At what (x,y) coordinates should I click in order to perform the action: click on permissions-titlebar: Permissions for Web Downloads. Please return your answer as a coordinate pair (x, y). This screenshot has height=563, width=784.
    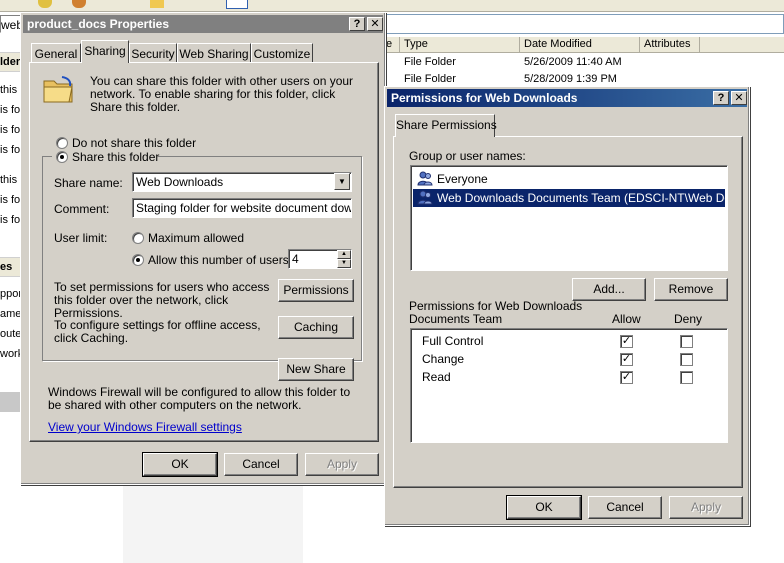
    Looking at the image, I should click on (567, 98).